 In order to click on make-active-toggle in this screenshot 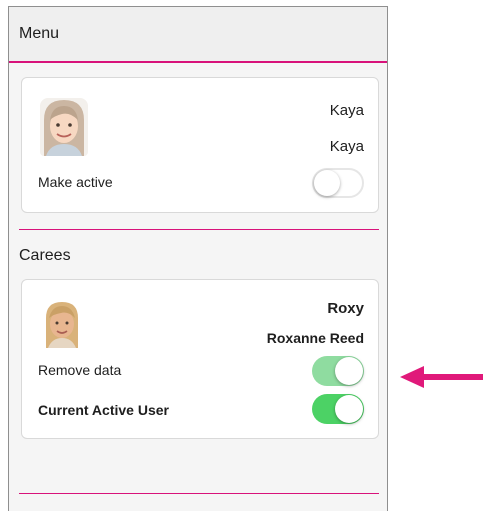, I will do `click(338, 183)`.